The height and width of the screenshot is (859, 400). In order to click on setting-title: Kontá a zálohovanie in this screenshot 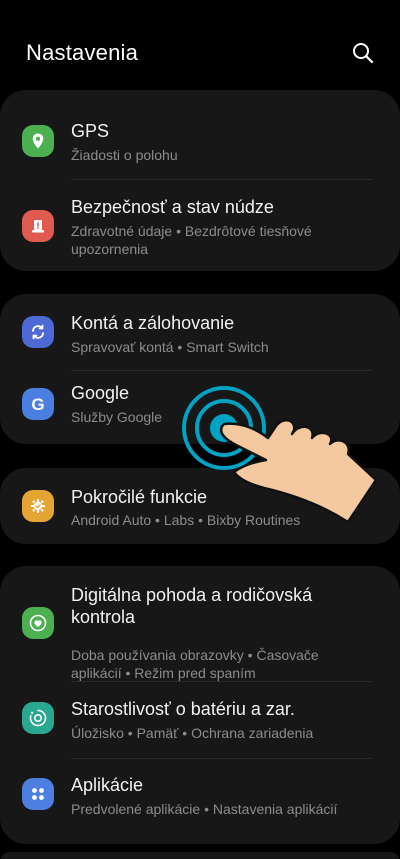, I will do `click(153, 323)`.